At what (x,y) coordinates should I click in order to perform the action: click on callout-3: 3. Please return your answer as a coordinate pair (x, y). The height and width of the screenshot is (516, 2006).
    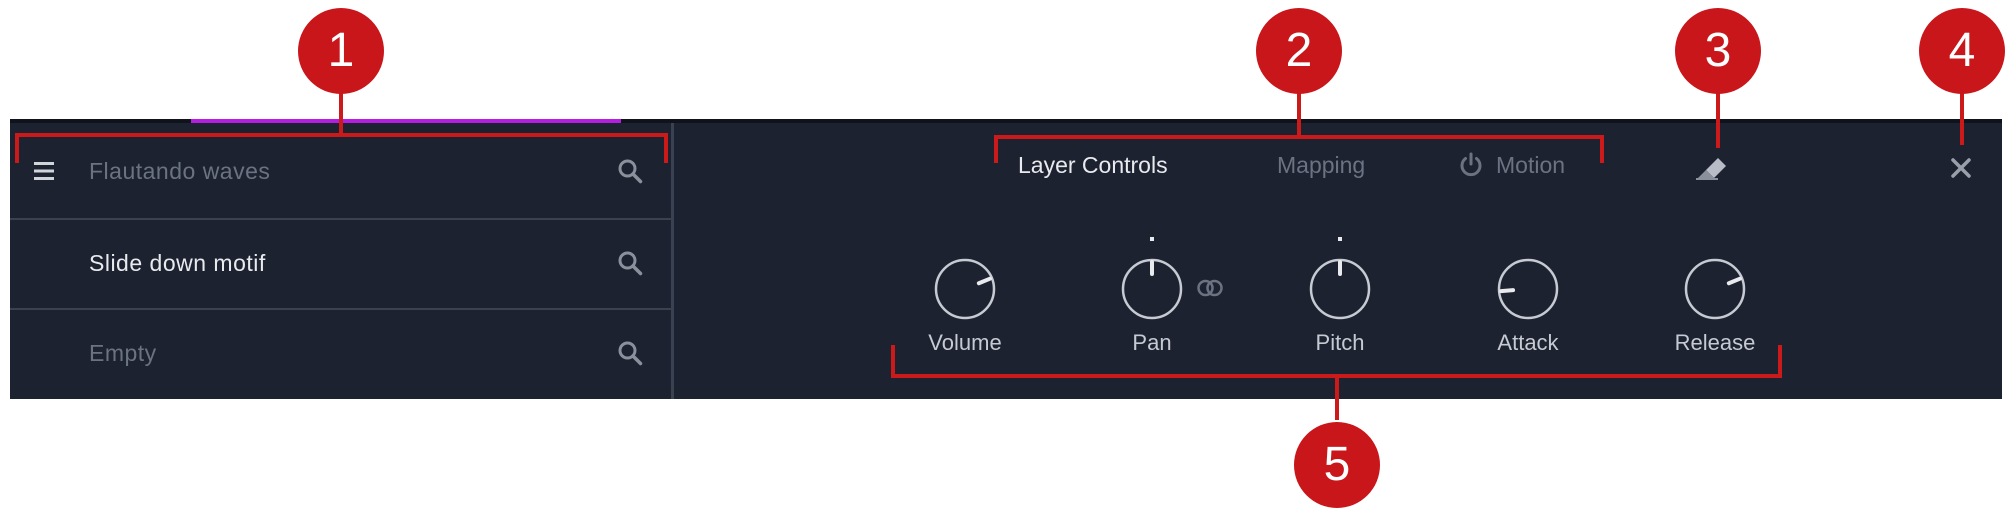
    Looking at the image, I should click on (1718, 51).